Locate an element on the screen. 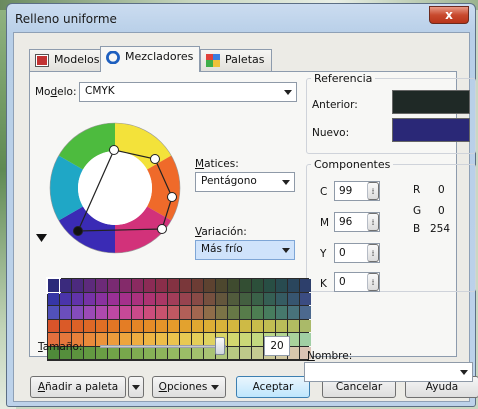 The height and width of the screenshot is (409, 478). tab-models: Modelos is located at coordinates (68, 60).